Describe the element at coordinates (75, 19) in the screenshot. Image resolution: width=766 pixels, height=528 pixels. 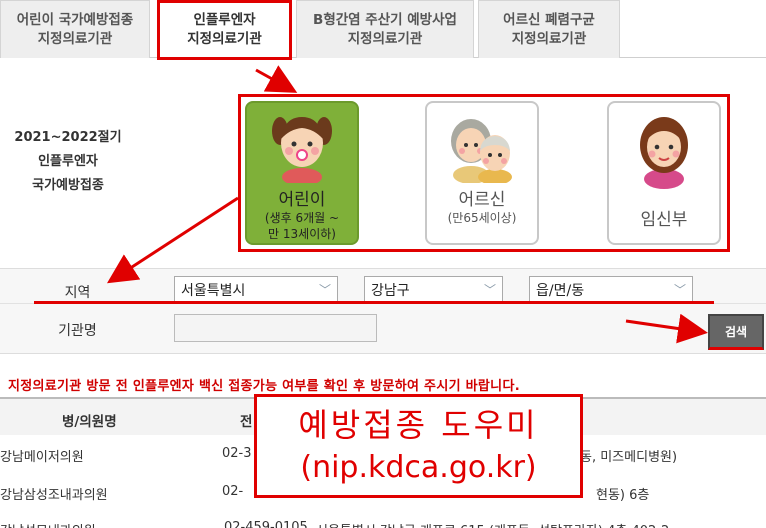
I see `tab-label-line1: 어린이 국가예방접종` at that location.